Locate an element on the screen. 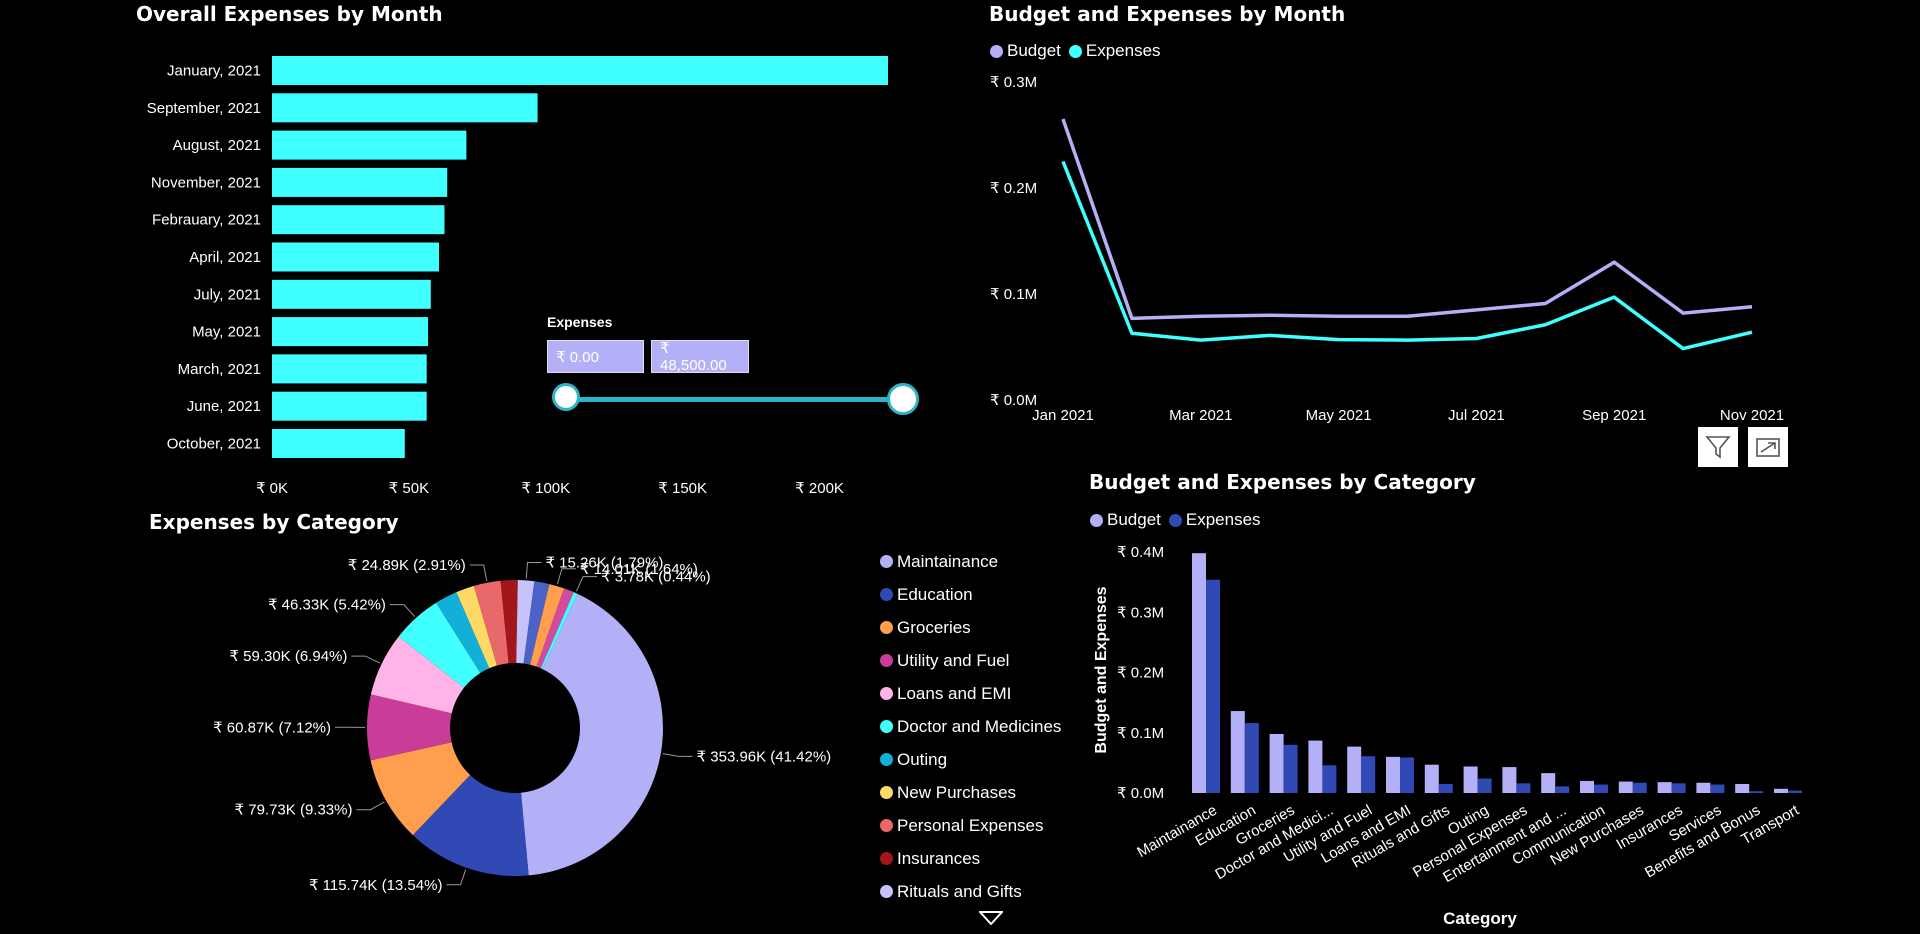  series-line-expenses is located at coordinates (1407, 255).